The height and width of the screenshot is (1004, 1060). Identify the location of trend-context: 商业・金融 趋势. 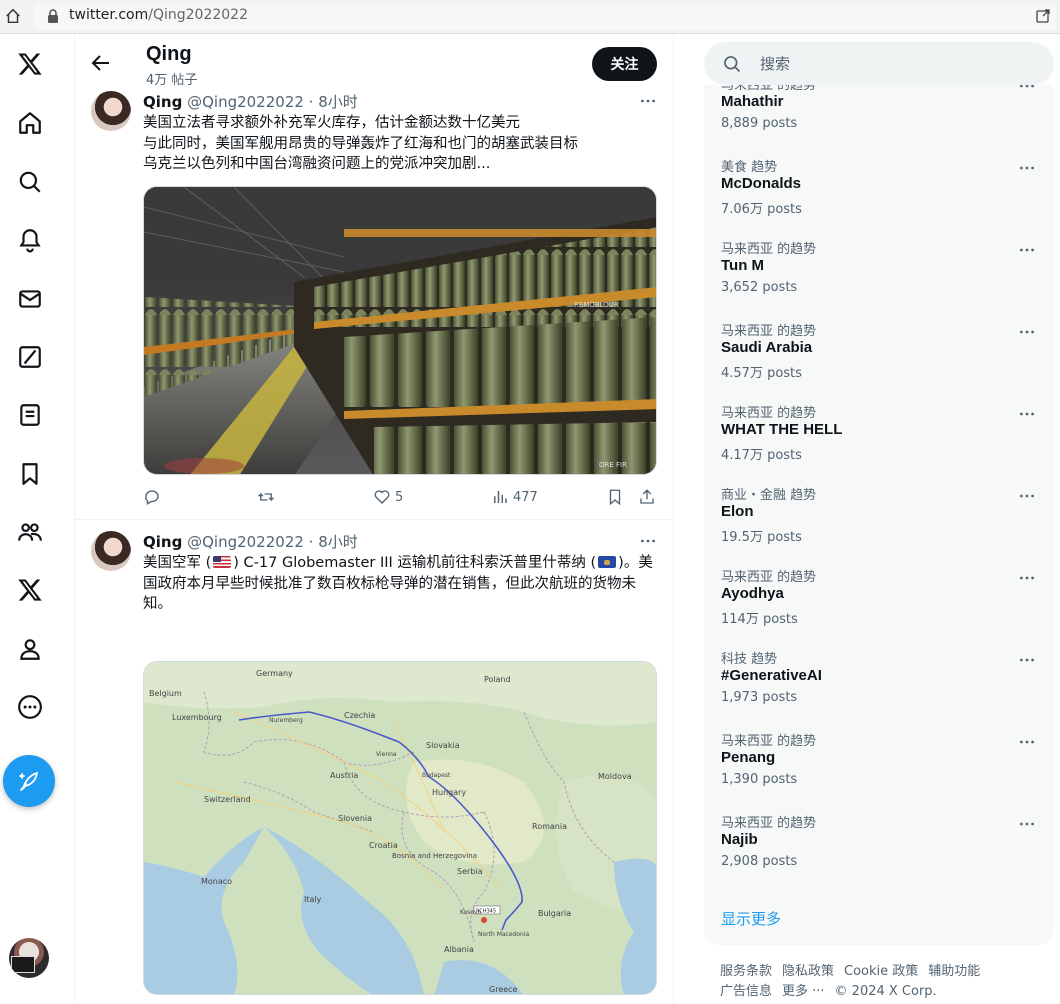
(769, 495).